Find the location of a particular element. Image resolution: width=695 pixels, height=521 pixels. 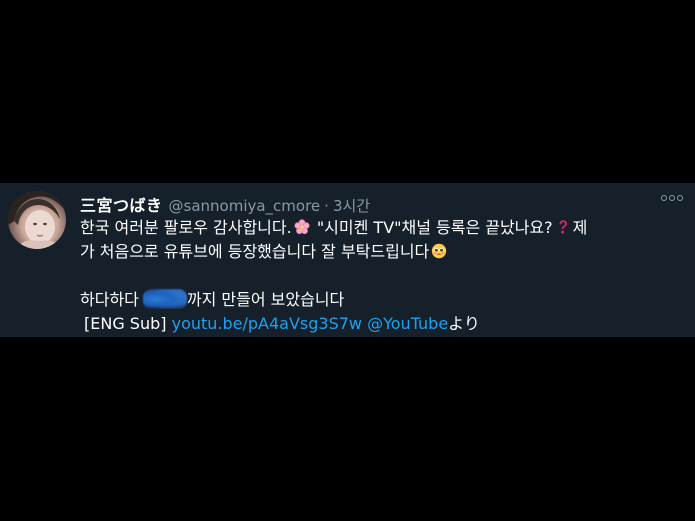

avatar is located at coordinates (37, 220).